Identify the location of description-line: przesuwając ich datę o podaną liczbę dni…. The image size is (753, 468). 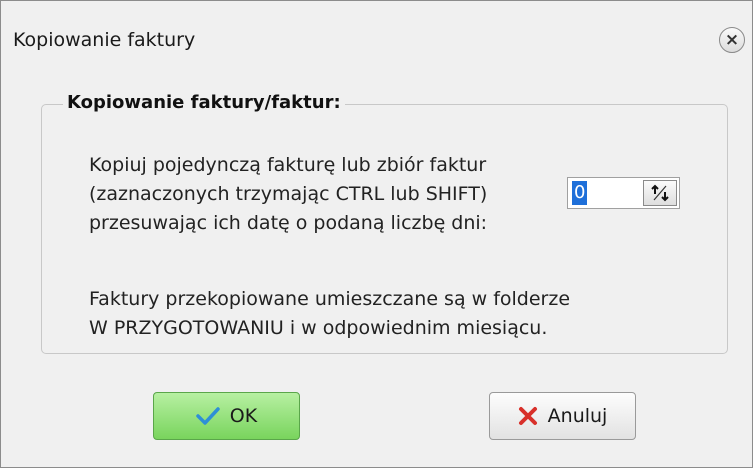
(288, 223).